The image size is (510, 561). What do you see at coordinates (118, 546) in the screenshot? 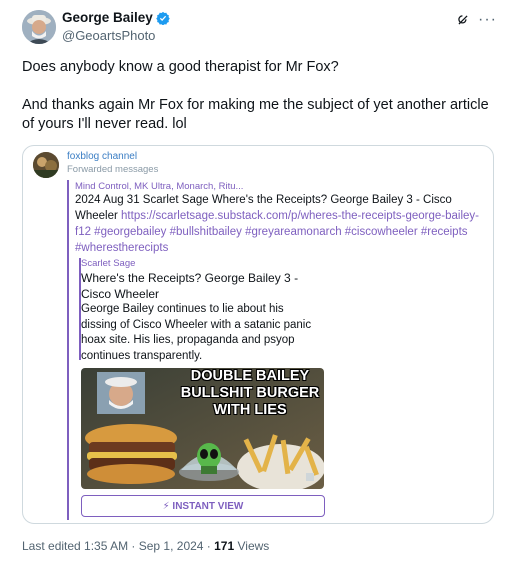
I see `edited-timestamp: Last edited 1:35 AM · Sep 1, 2024 ·` at bounding box center [118, 546].